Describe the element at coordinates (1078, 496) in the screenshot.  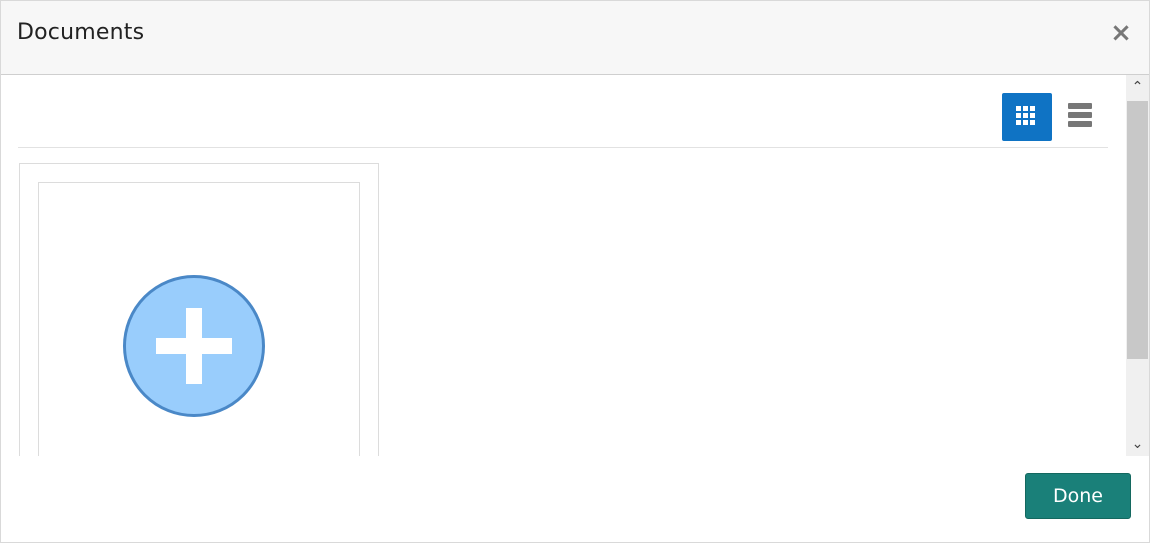
I see `done-button: Done` at that location.